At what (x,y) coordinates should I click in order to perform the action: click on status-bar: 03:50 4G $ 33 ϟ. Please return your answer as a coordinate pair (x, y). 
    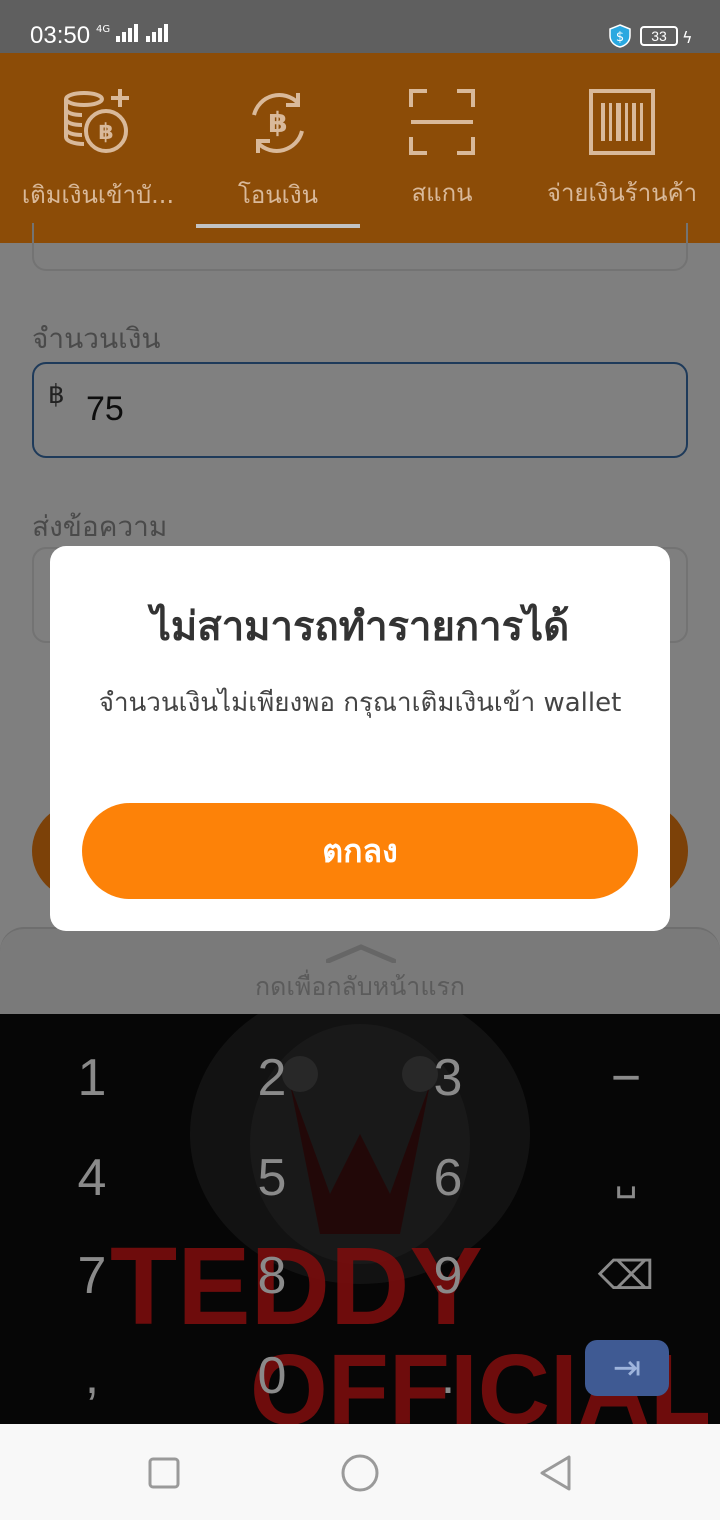
    Looking at the image, I should click on (360, 26).